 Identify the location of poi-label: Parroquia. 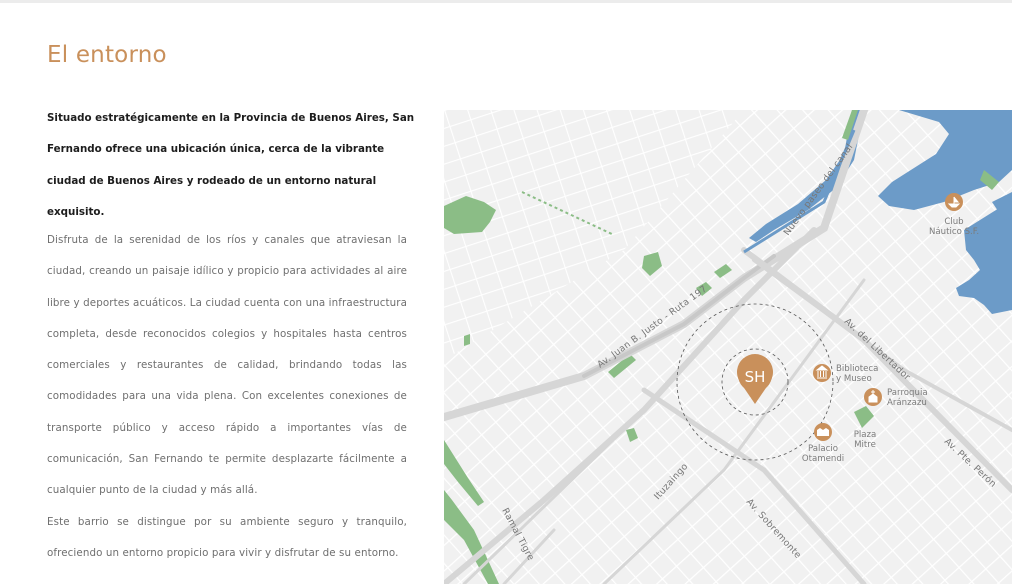
(907, 393).